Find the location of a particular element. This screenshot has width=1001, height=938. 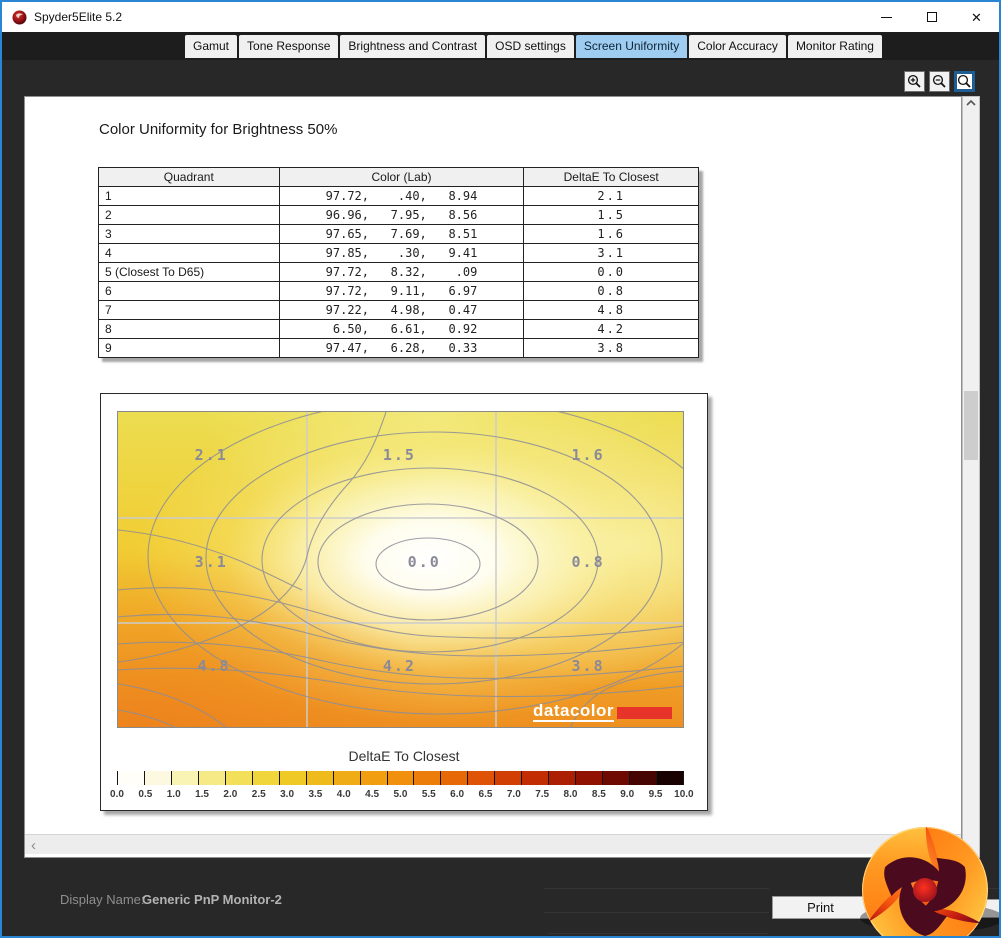

map-quadrant-value: 3.1 is located at coordinates (211, 561).